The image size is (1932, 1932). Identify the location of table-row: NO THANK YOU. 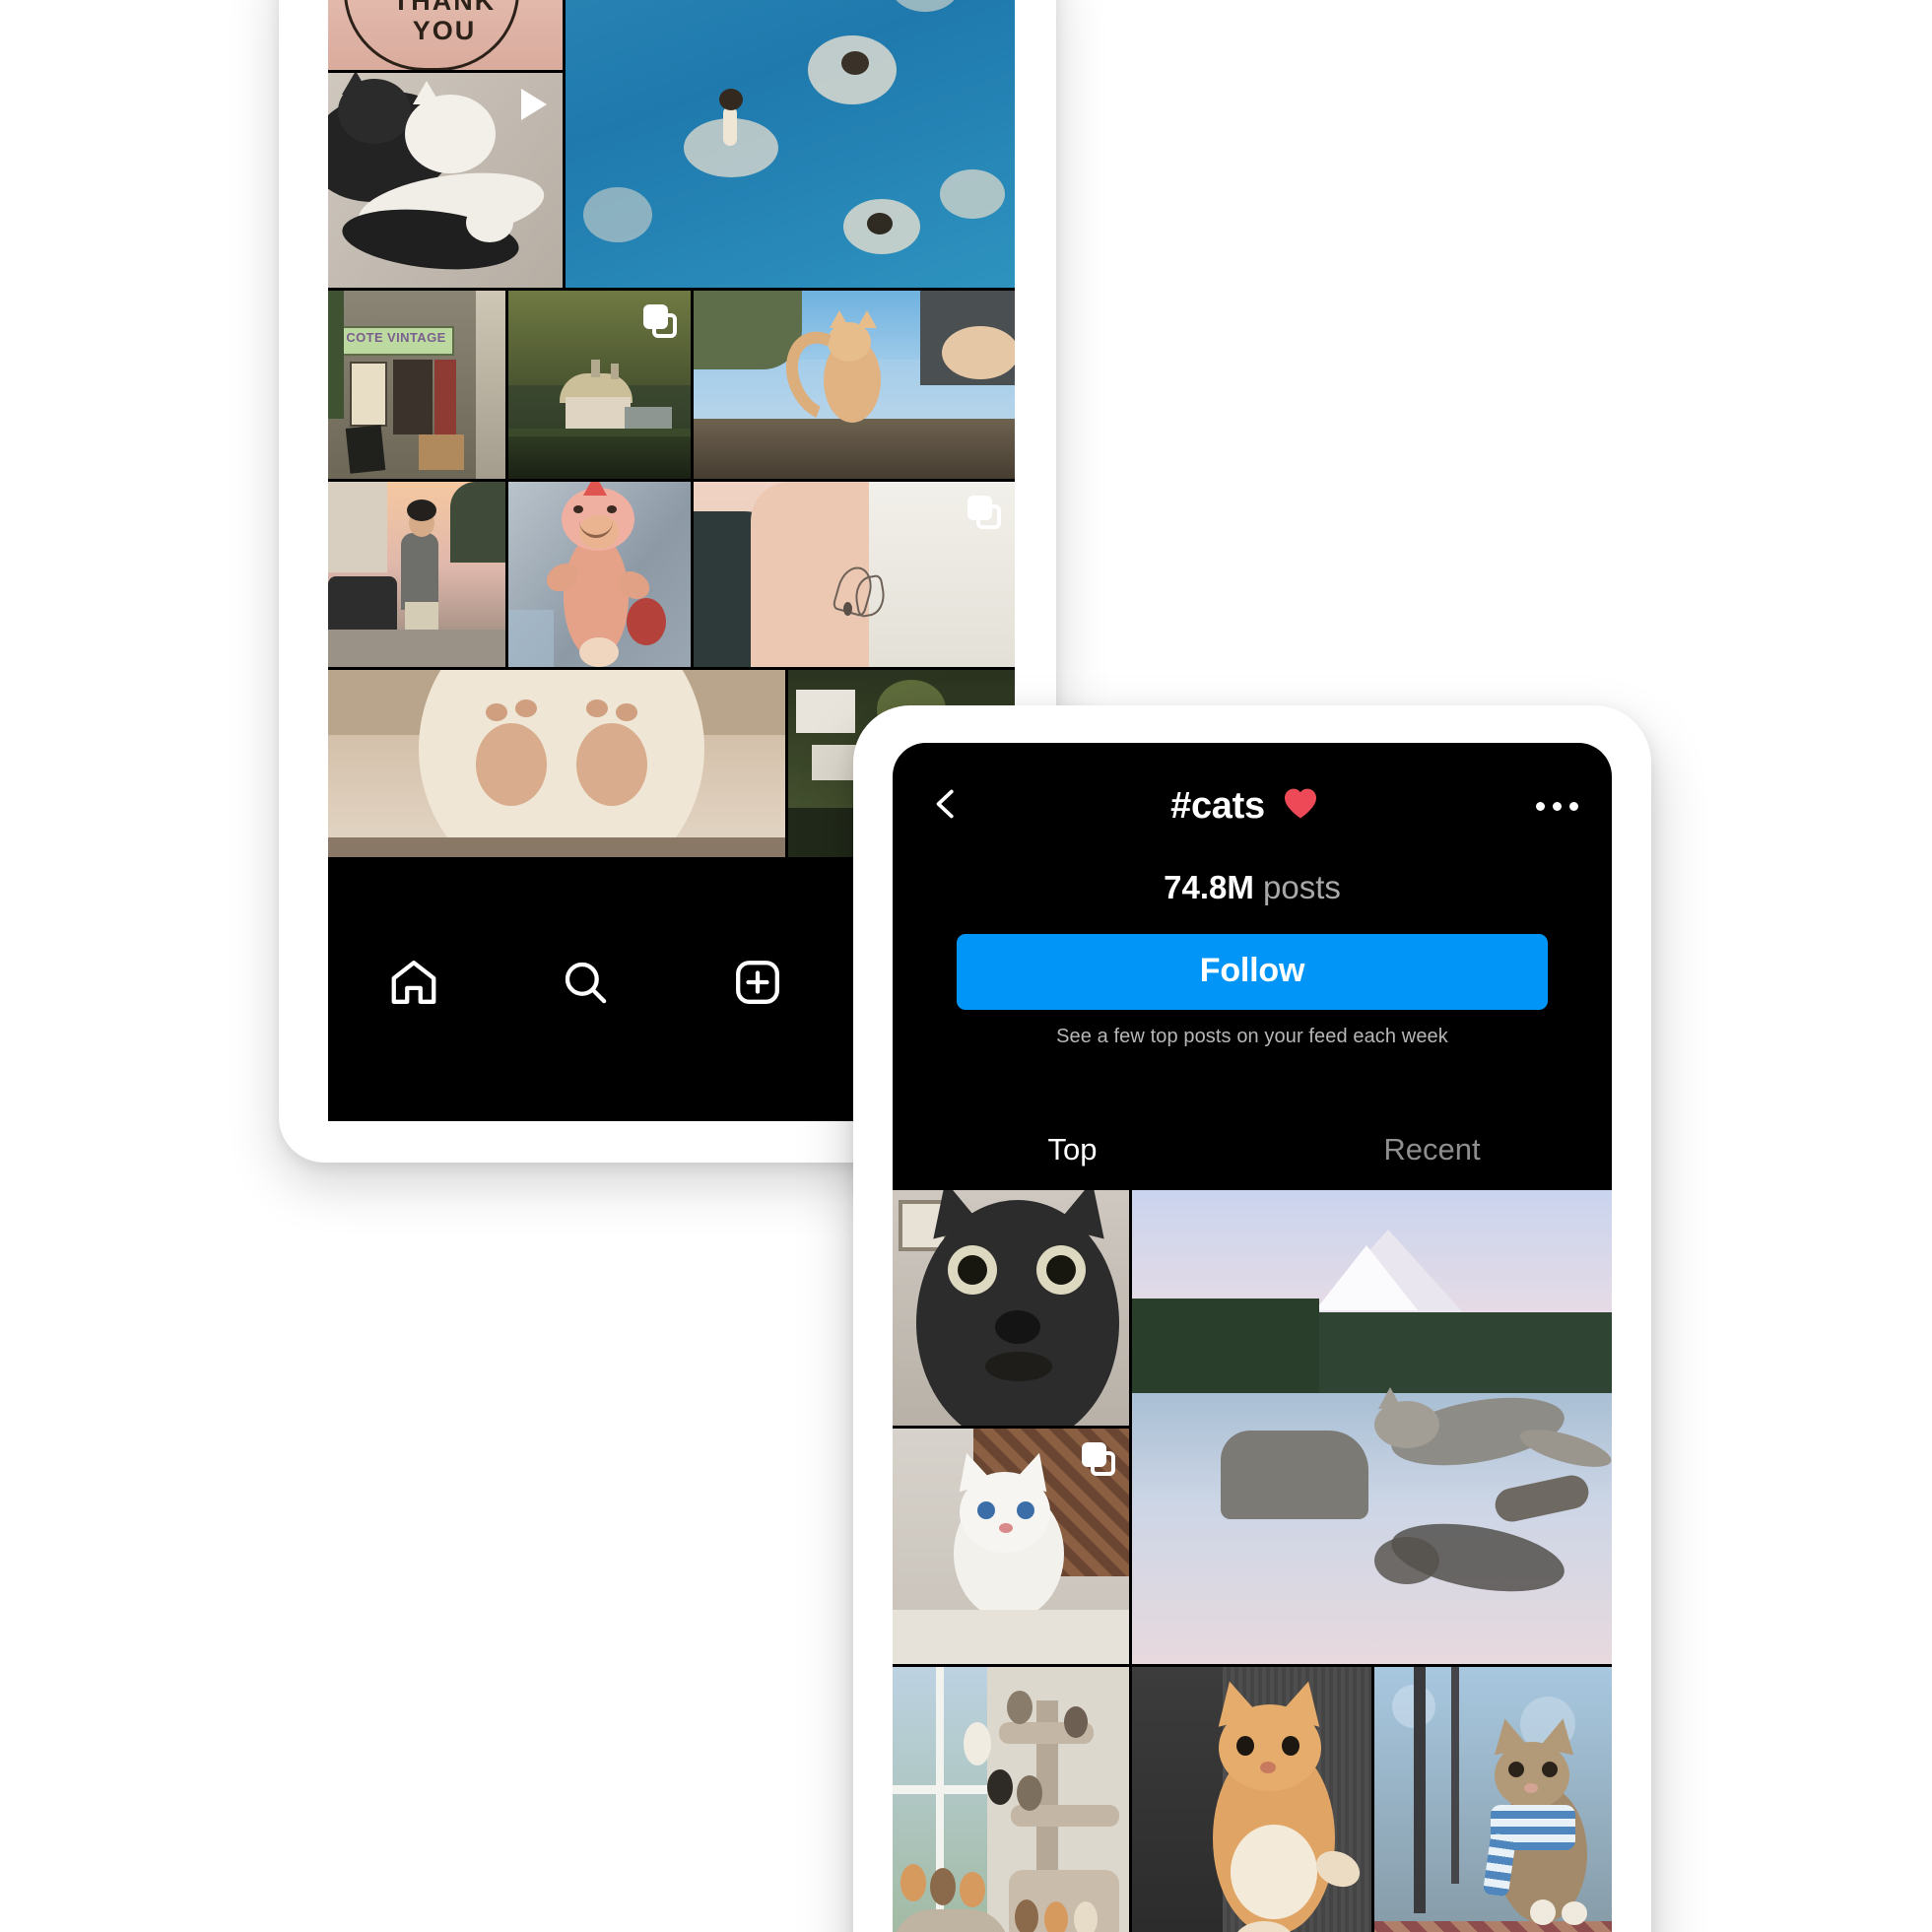
(671, 144).